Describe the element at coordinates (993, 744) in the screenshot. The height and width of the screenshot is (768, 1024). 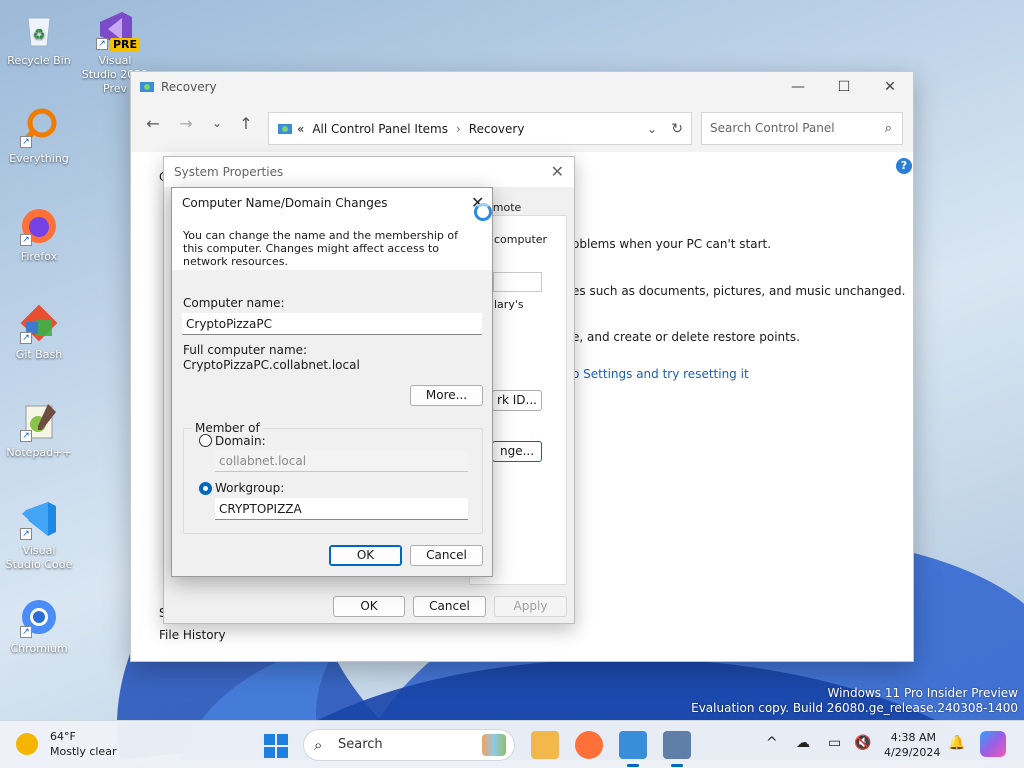
I see `copilot-icon` at that location.